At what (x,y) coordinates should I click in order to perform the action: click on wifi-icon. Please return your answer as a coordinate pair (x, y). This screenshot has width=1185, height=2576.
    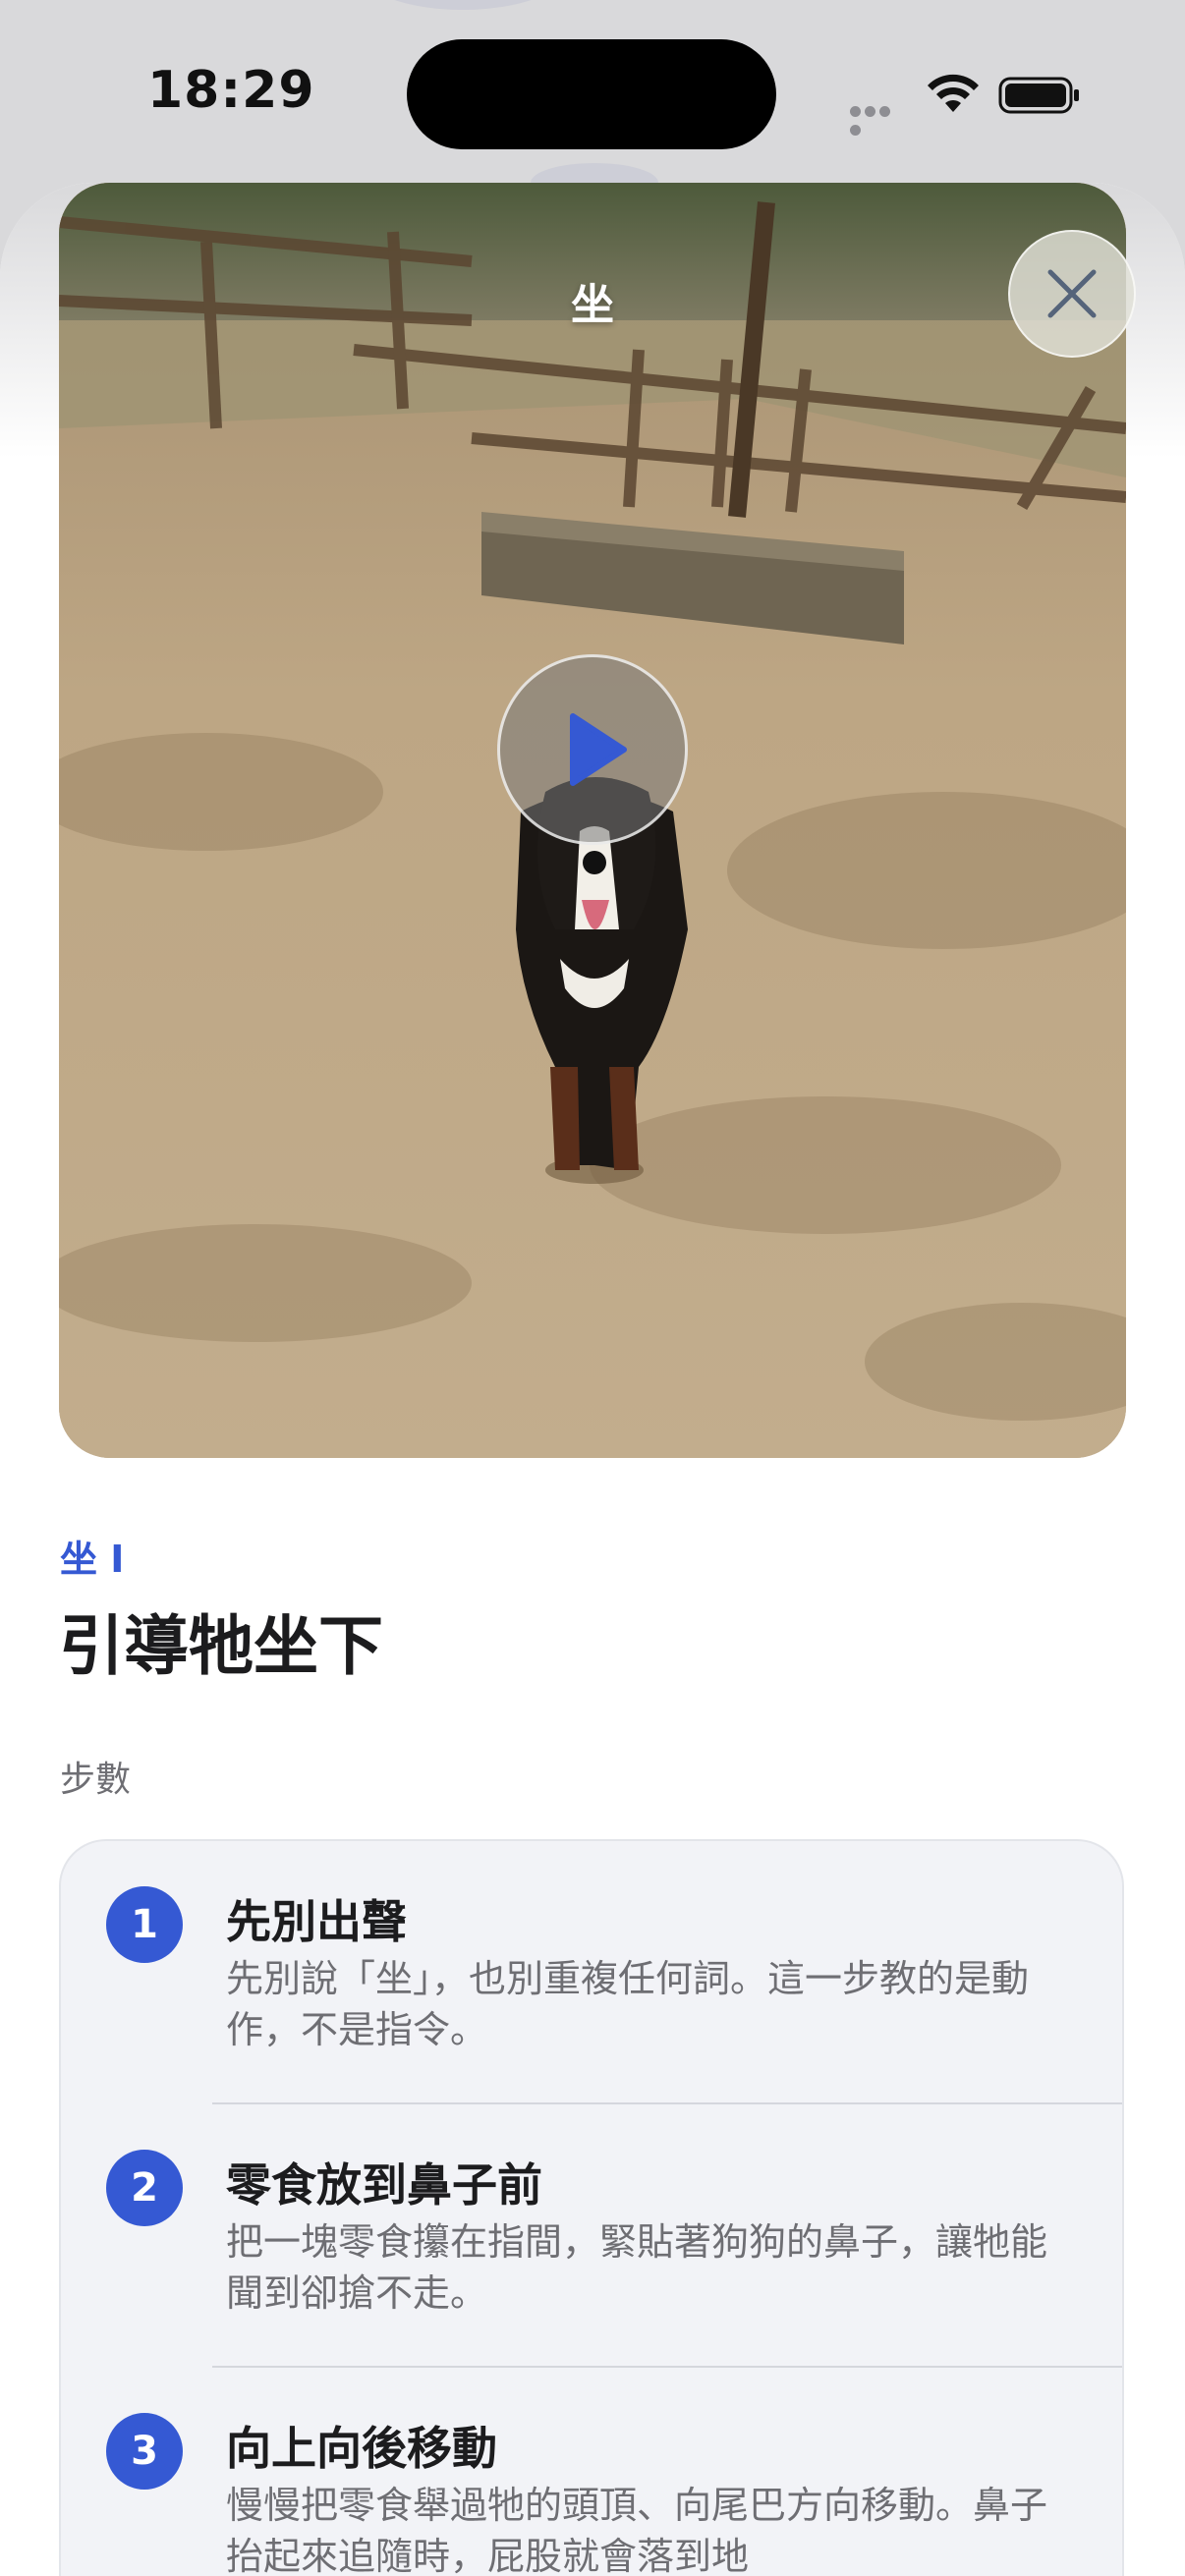
    Looking at the image, I should click on (954, 93).